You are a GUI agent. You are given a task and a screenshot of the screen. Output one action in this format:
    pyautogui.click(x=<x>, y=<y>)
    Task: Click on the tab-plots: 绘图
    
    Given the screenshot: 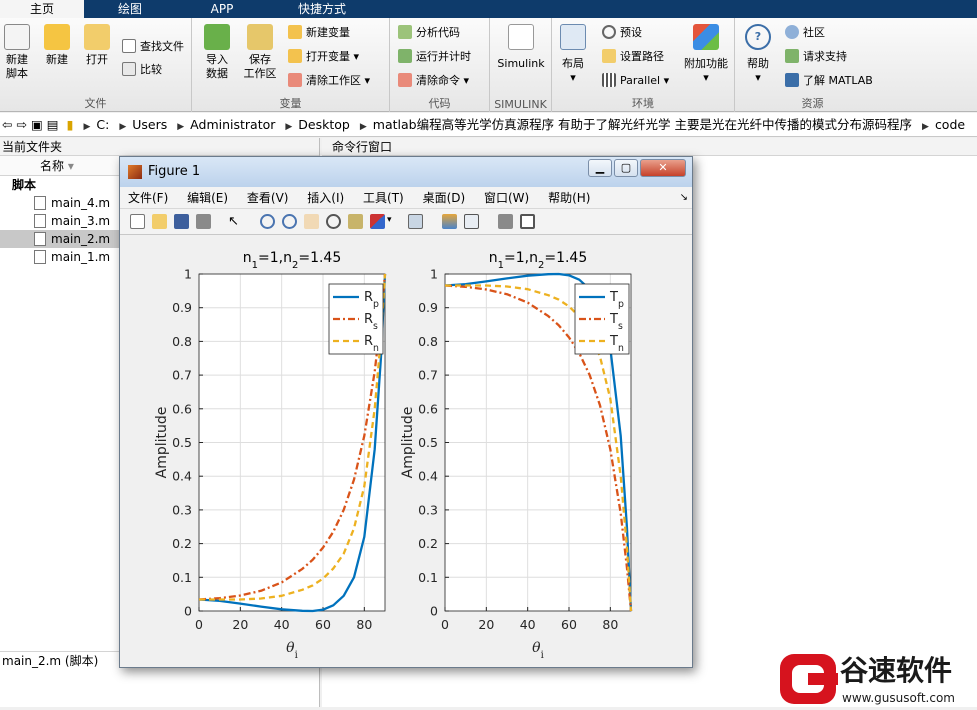 What is the action you would take?
    pyautogui.click(x=130, y=9)
    